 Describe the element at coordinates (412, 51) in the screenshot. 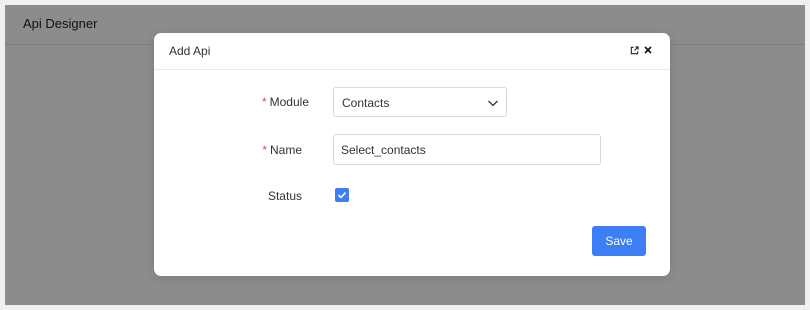

I see `dialog-header: Add Api` at that location.